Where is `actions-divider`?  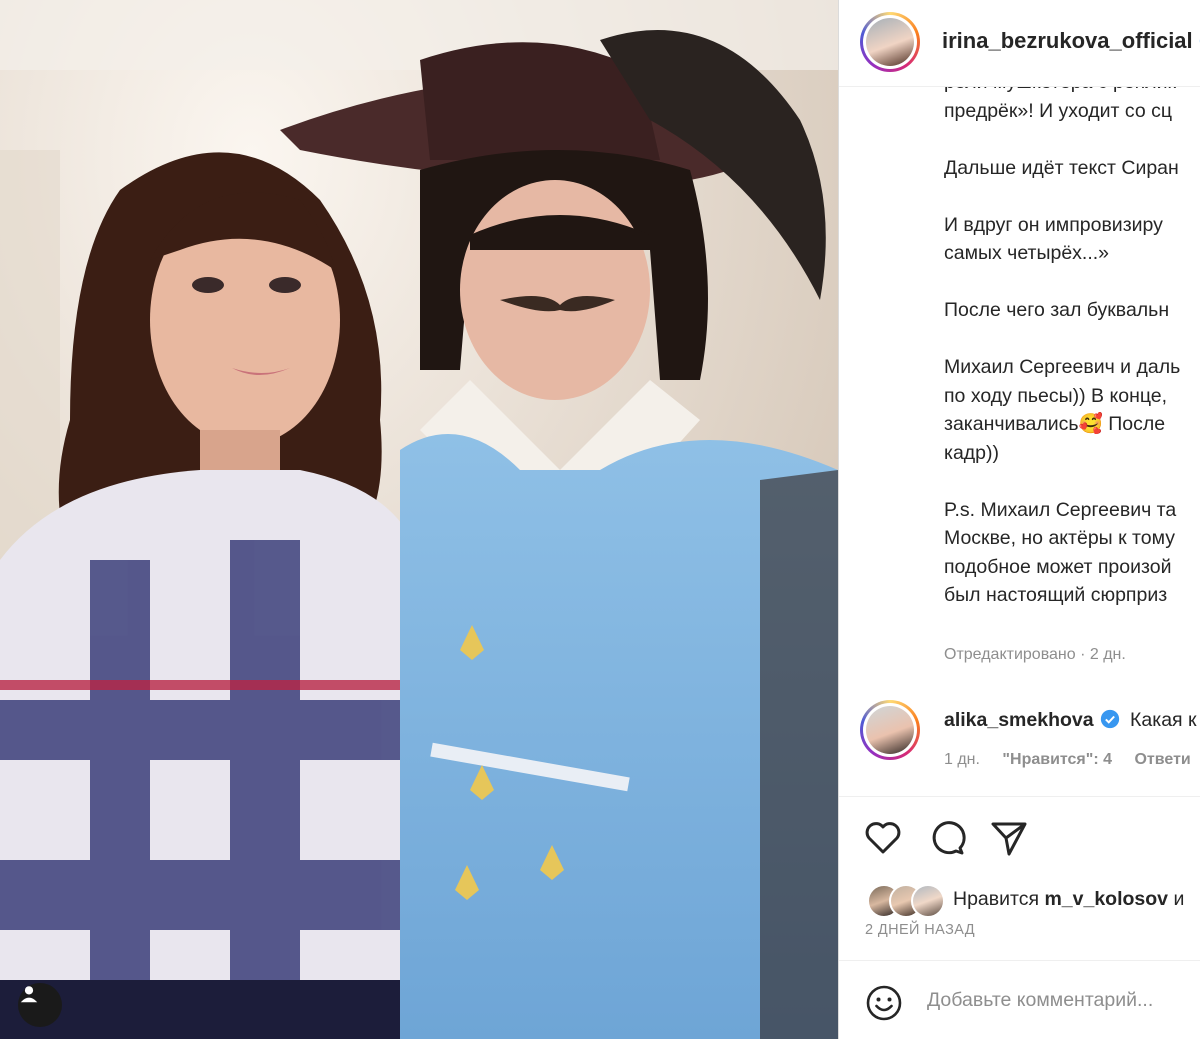 actions-divider is located at coordinates (1019, 796).